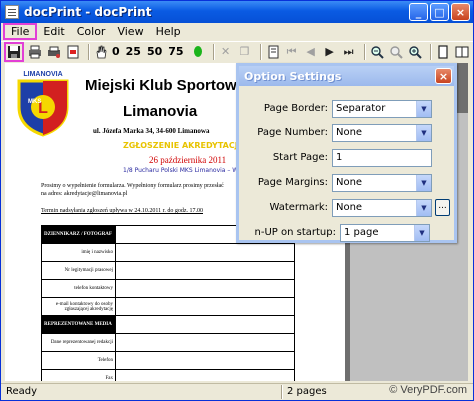 Image resolution: width=474 pixels, height=401 pixels. What do you see at coordinates (377, 52) in the screenshot?
I see `zoom-out-icon` at bounding box center [377, 52].